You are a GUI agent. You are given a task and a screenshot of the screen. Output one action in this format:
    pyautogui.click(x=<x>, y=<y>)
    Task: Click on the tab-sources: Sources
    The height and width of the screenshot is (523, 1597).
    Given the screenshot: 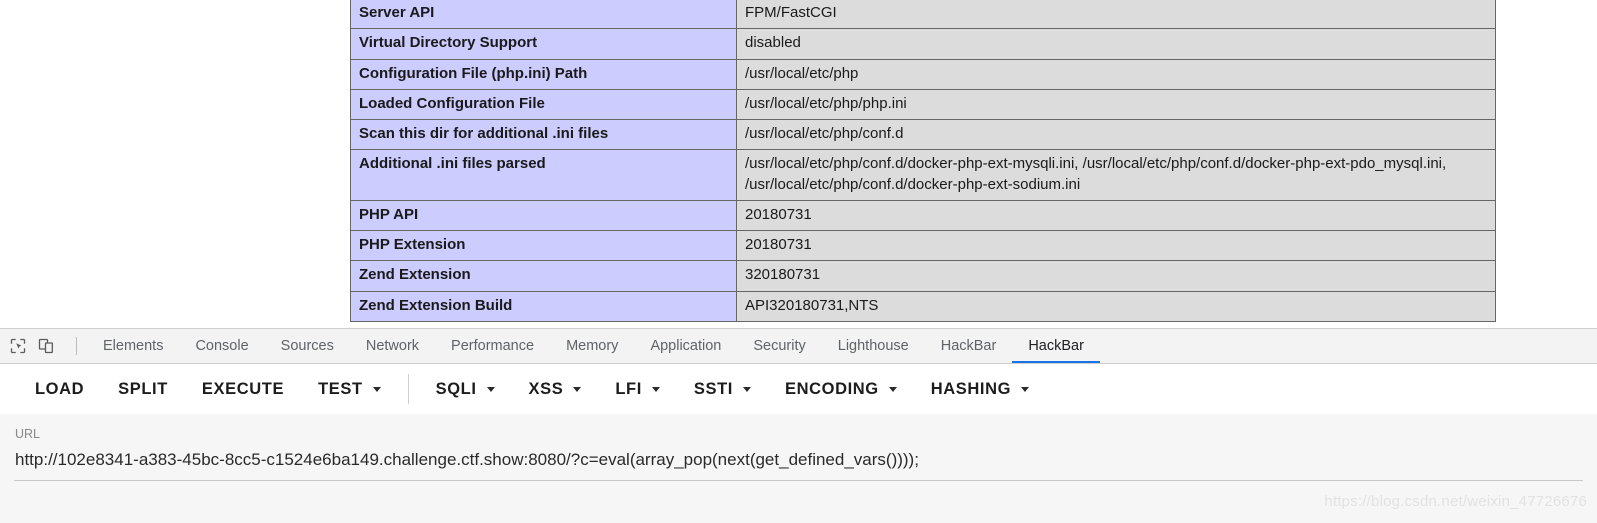 What is the action you would take?
    pyautogui.click(x=307, y=346)
    